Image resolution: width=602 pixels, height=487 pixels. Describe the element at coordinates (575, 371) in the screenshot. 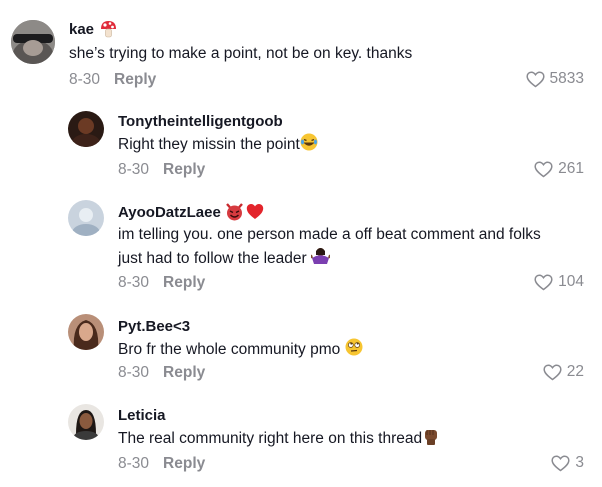

I see `like-count: 22` at that location.